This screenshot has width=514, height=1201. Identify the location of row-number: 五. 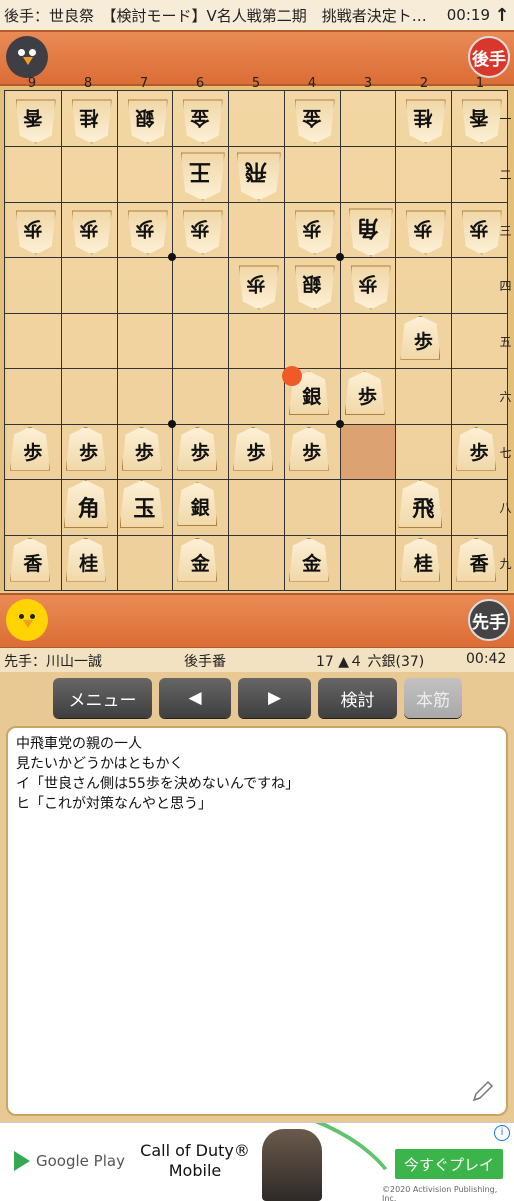
(505, 342).